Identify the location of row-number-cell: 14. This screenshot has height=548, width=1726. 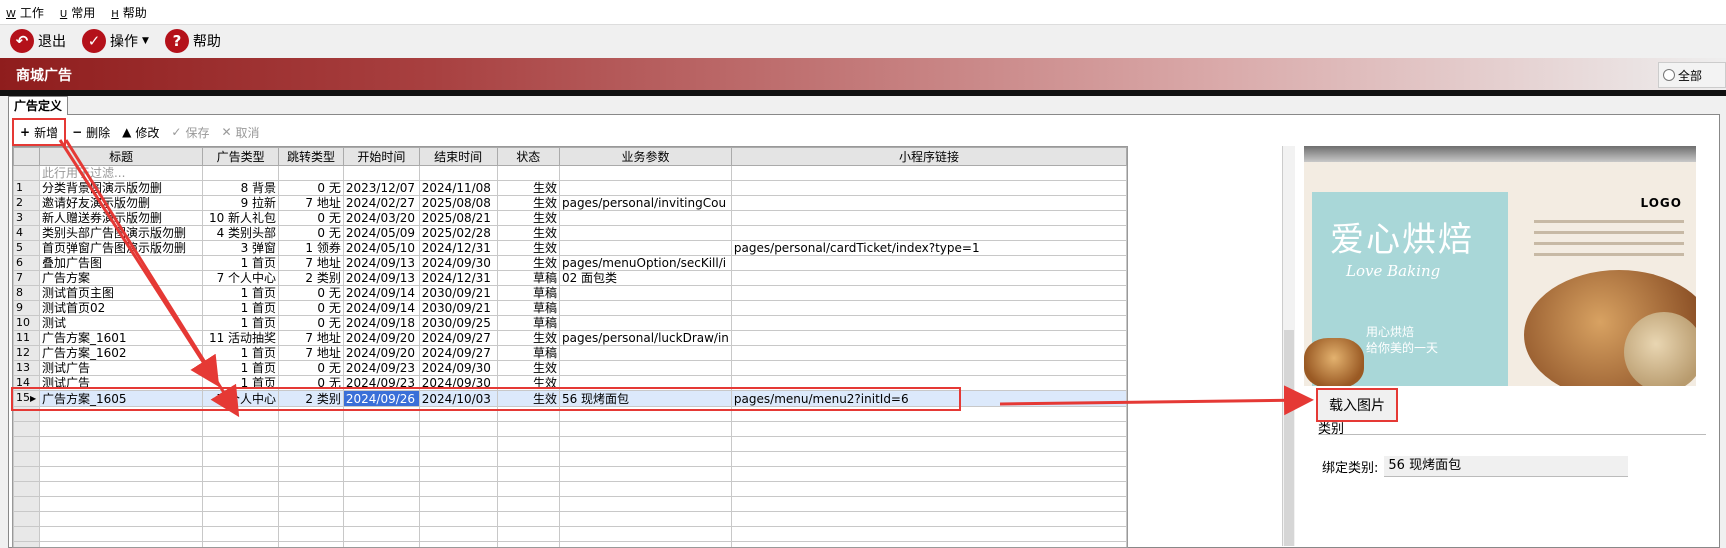
(27, 383).